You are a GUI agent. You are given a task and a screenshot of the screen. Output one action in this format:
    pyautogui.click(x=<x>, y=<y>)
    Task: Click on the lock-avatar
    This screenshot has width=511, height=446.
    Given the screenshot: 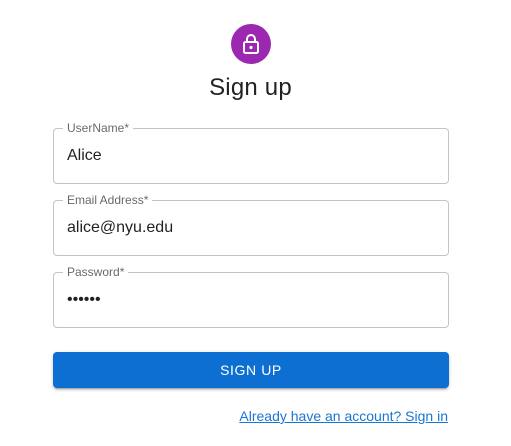 What is the action you would take?
    pyautogui.click(x=251, y=44)
    